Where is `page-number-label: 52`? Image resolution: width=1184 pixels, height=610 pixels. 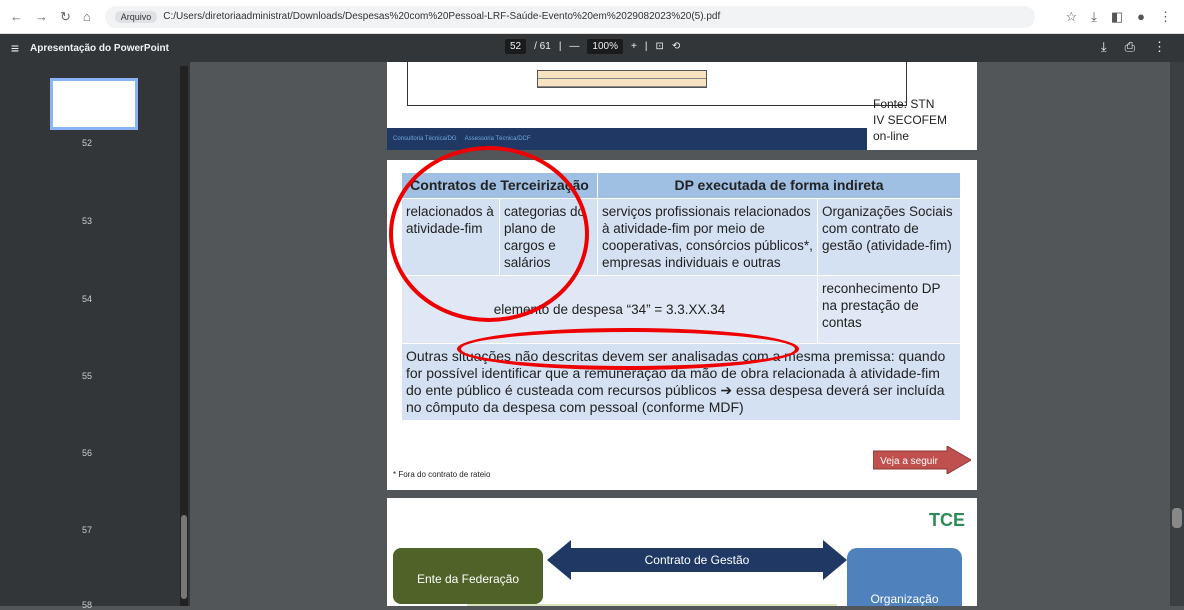 page-number-label: 52 is located at coordinates (91, 143).